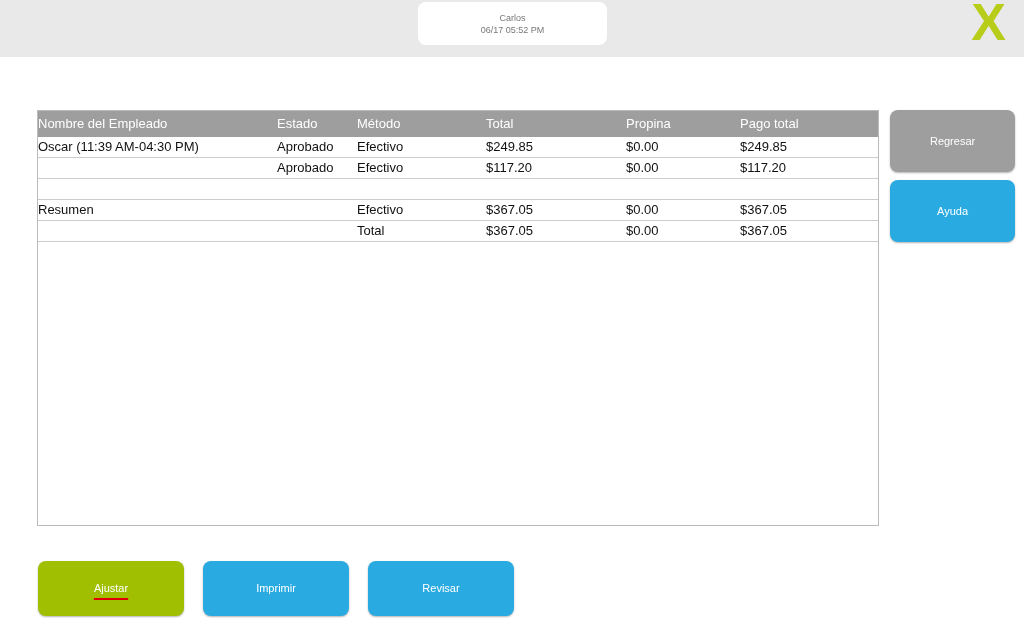 This screenshot has height=636, width=1024. Describe the element at coordinates (103, 124) in the screenshot. I see `column-header: Nombre del Empleado` at that location.